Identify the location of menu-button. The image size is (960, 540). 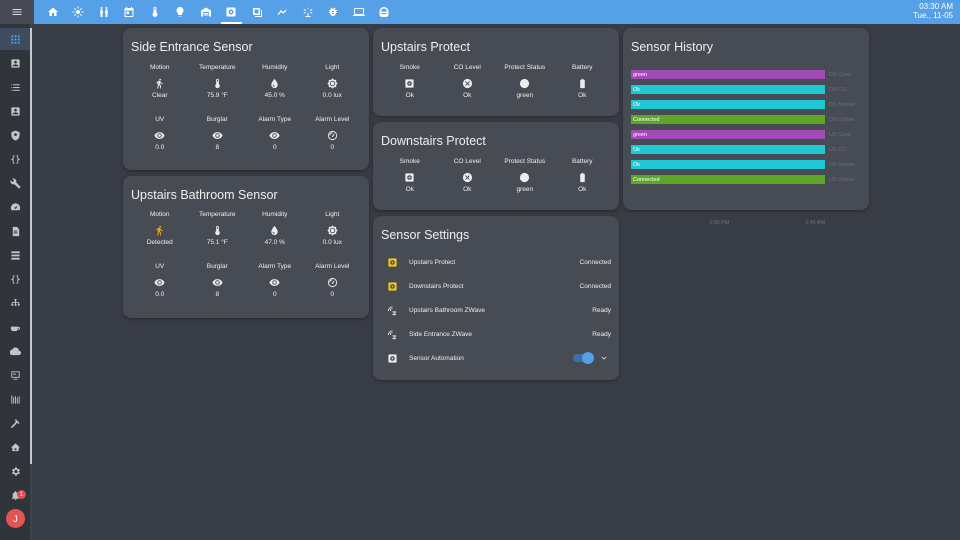
(17, 12).